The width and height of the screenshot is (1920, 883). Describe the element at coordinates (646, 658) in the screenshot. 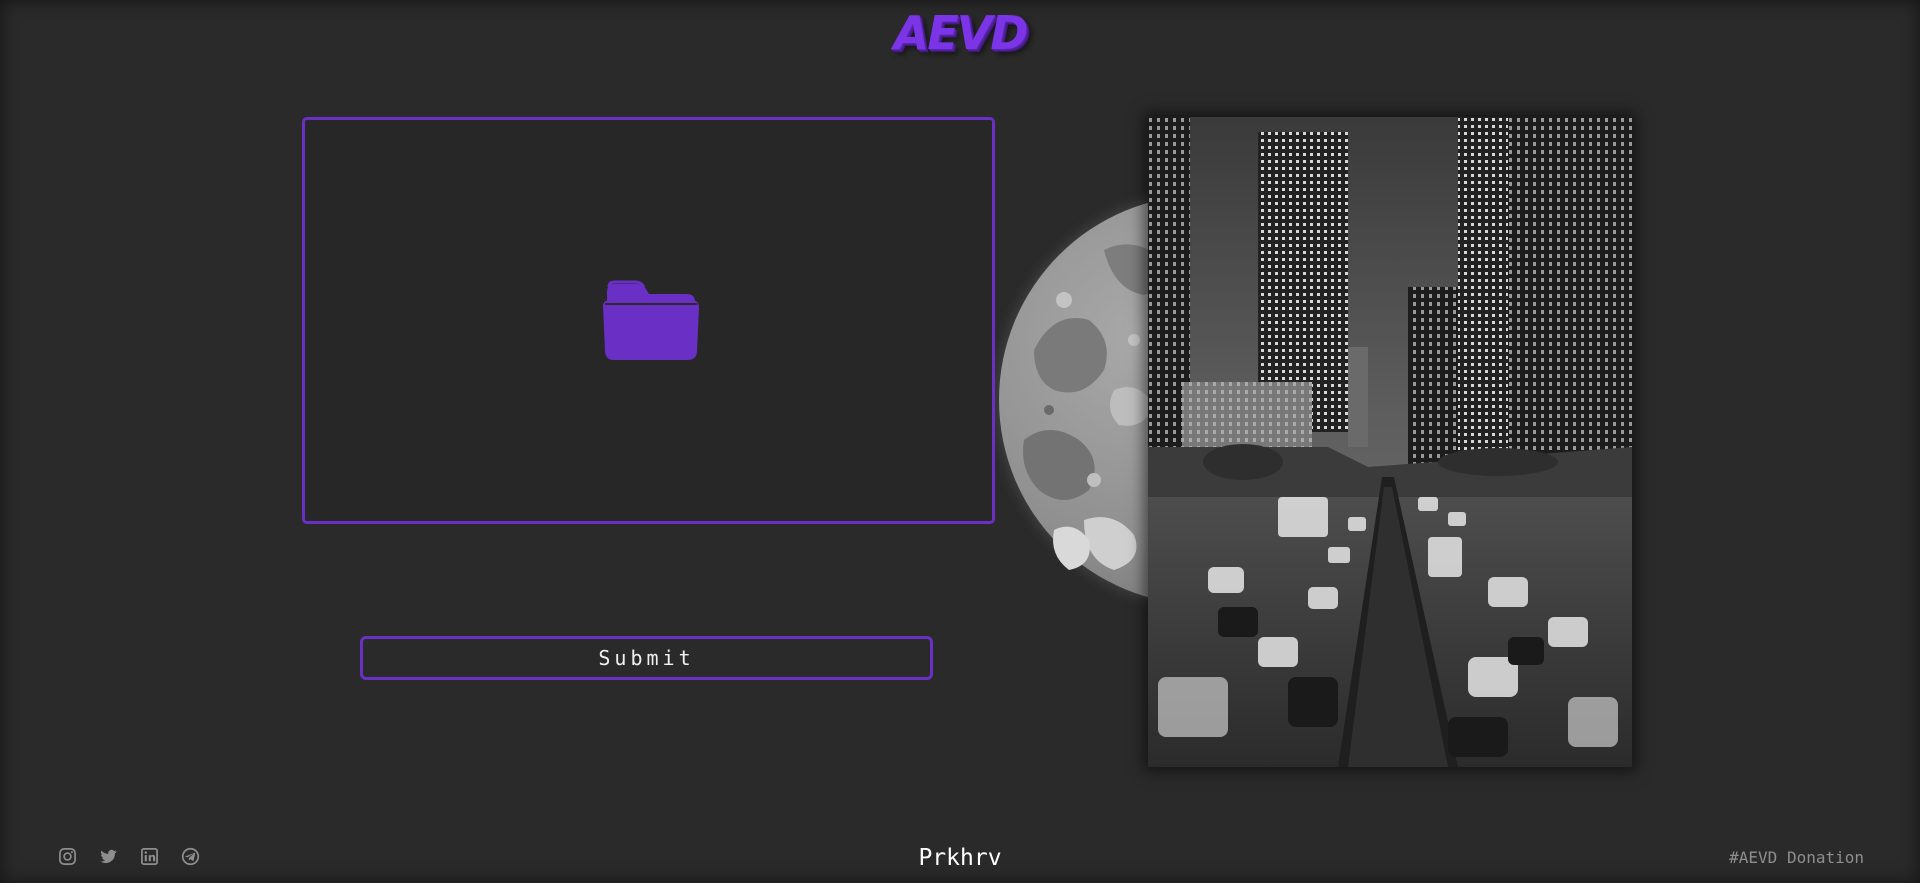

I see `submit-button: Submit` at that location.